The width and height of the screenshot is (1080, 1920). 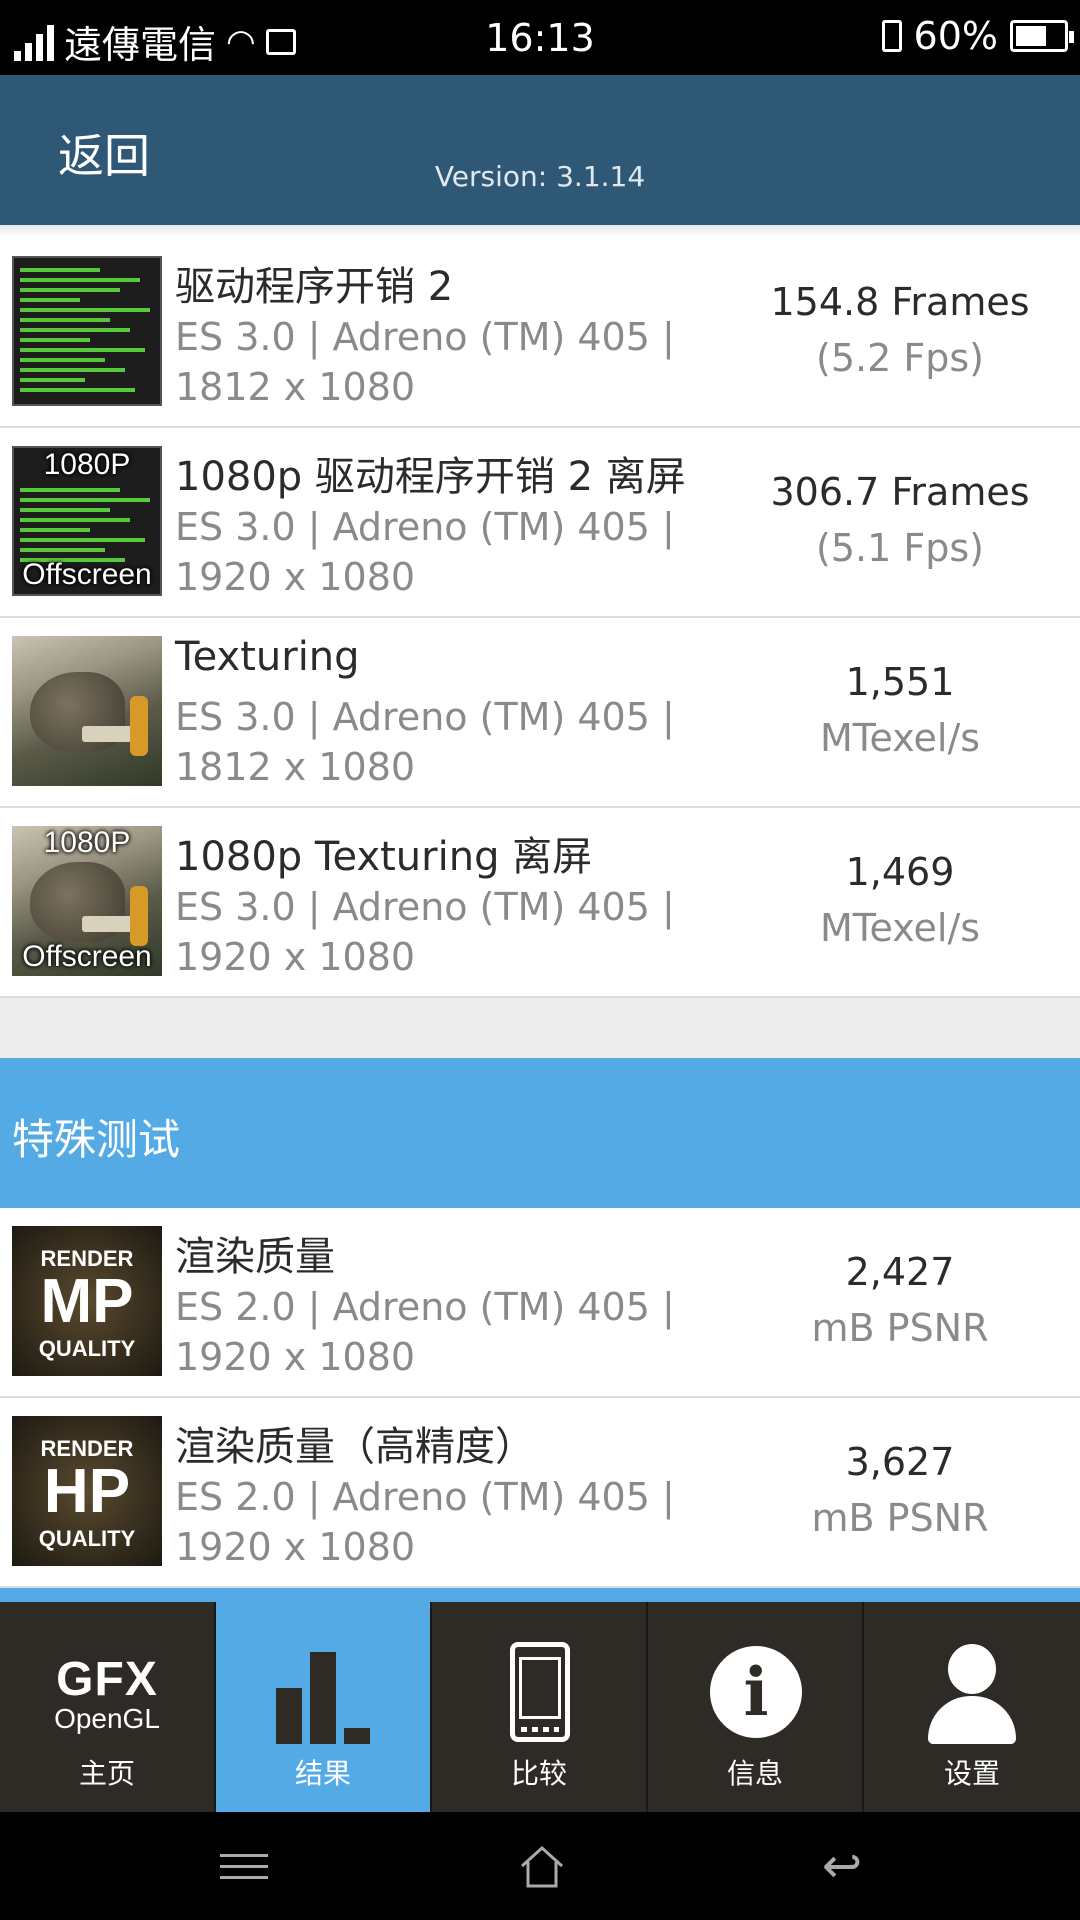 What do you see at coordinates (540, 1692) in the screenshot?
I see `phone-icon` at bounding box center [540, 1692].